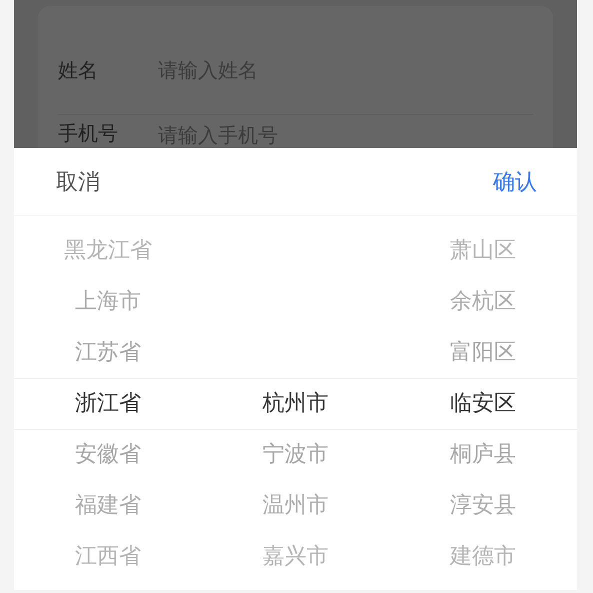 The width and height of the screenshot is (593, 593). Describe the element at coordinates (483, 301) in the screenshot. I see `picker-option: 余杭区` at that location.